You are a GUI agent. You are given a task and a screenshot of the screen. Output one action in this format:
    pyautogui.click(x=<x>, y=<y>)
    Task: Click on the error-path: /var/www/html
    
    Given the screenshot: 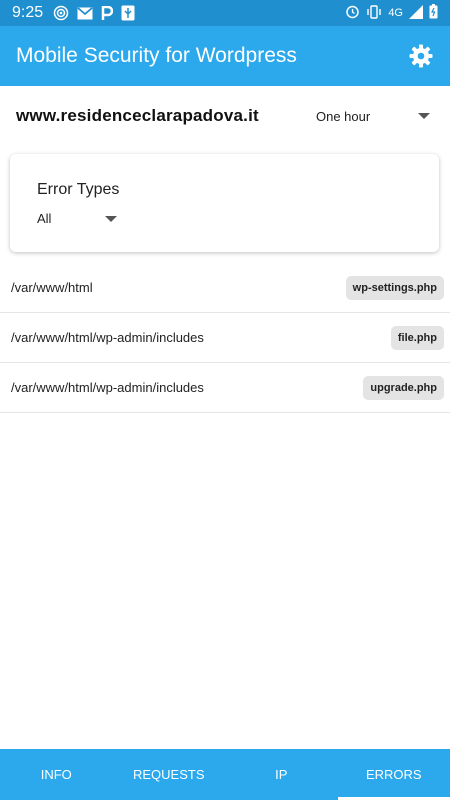 What is the action you would take?
    pyautogui.click(x=52, y=287)
    